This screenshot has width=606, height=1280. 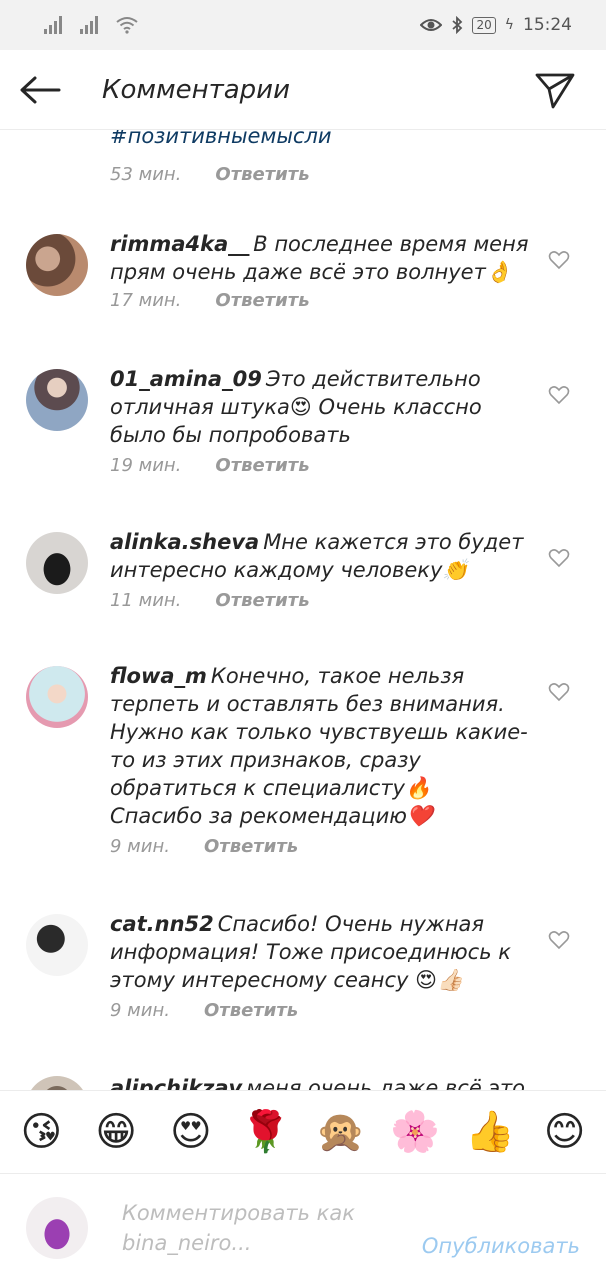 What do you see at coordinates (221, 139) in the screenshot?
I see `hashtag-link: #позитивныемысли` at bounding box center [221, 139].